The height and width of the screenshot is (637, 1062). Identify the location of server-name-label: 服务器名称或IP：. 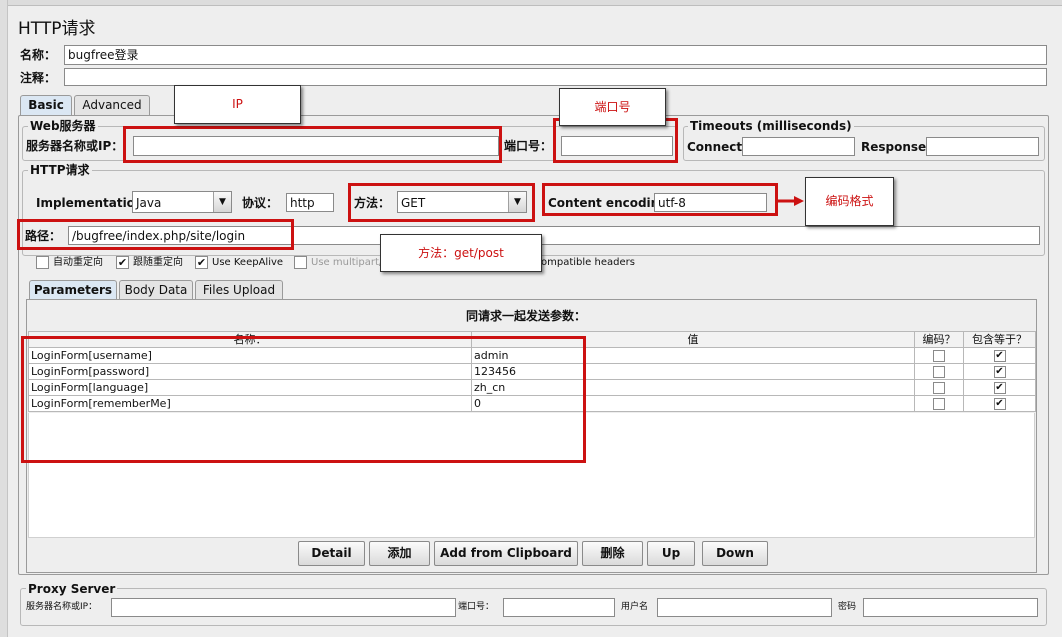
(75, 146).